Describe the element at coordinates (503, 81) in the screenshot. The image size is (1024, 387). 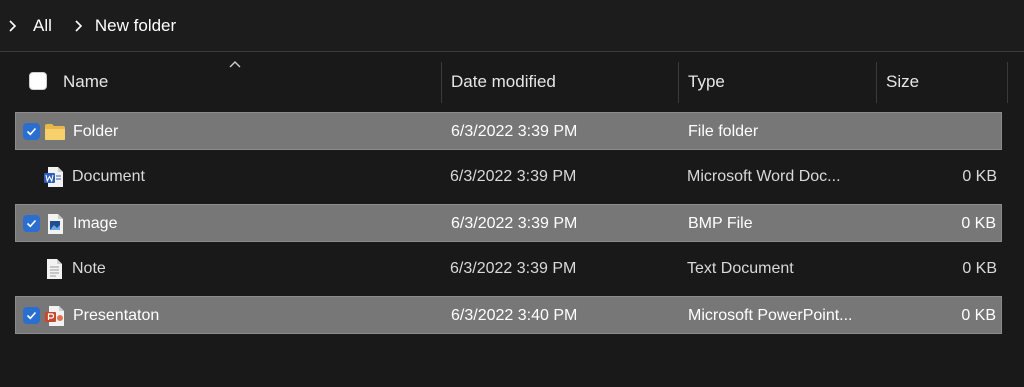
I see `column-header-date-label: Date modified` at that location.